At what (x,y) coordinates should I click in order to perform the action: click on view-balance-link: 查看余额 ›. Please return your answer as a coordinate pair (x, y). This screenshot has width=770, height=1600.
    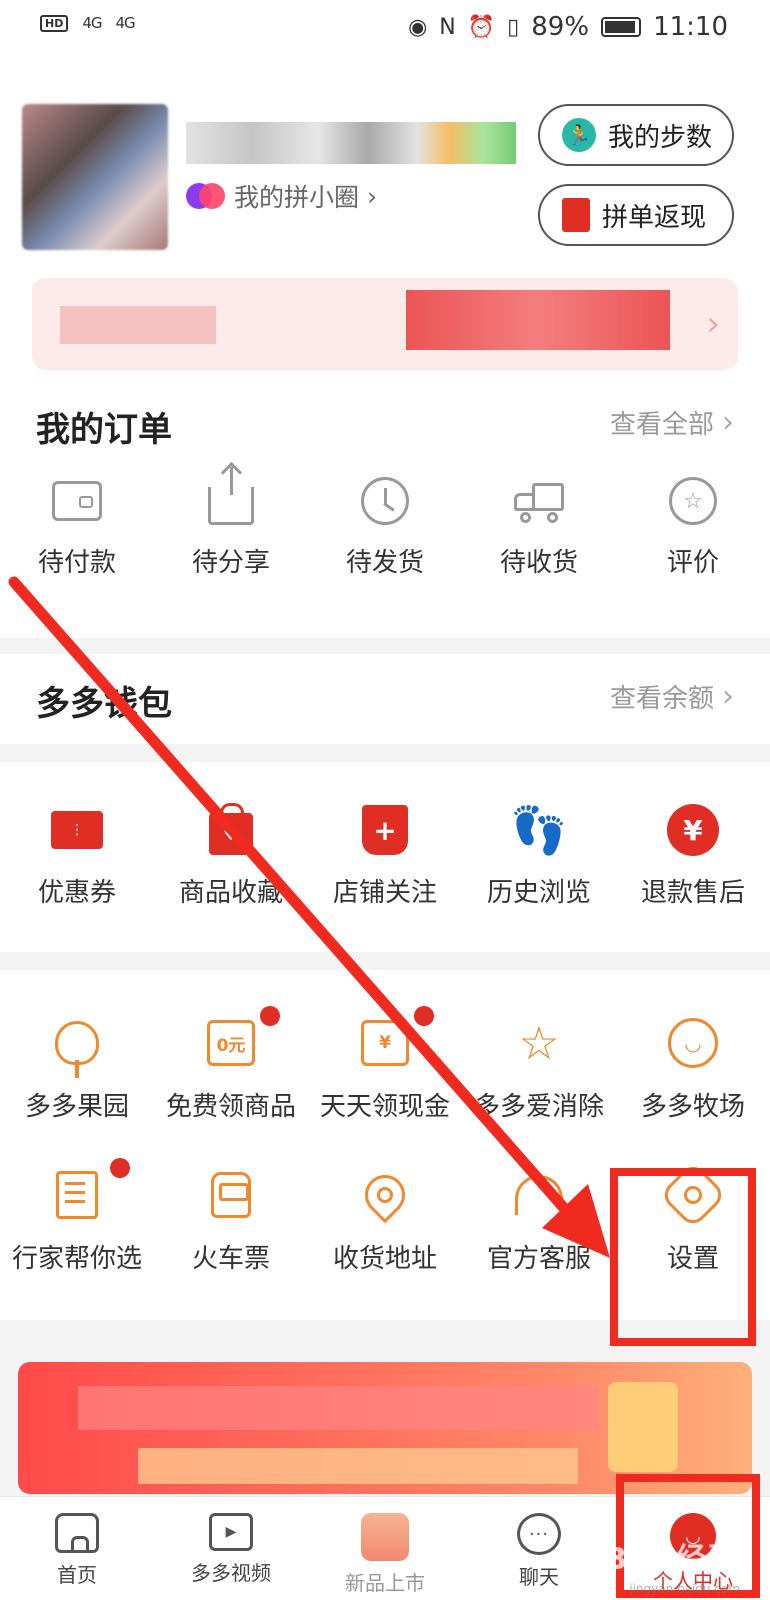
    Looking at the image, I should click on (672, 696).